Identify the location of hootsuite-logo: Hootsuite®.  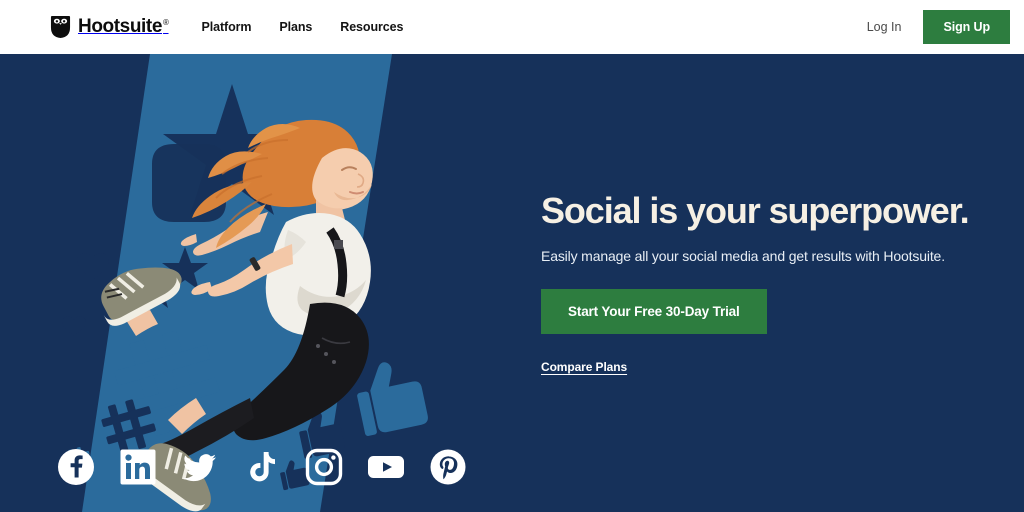
(109, 27).